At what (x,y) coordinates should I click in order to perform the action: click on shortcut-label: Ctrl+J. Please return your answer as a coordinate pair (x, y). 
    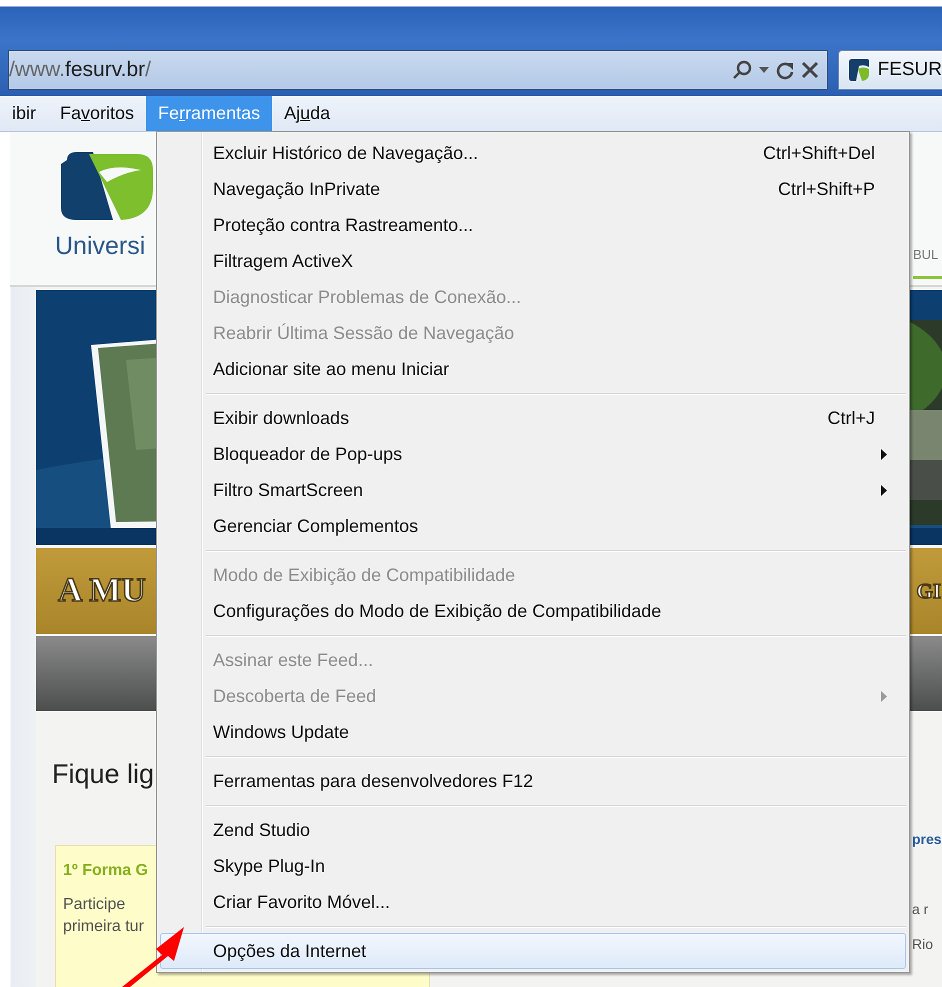
    Looking at the image, I should click on (851, 418).